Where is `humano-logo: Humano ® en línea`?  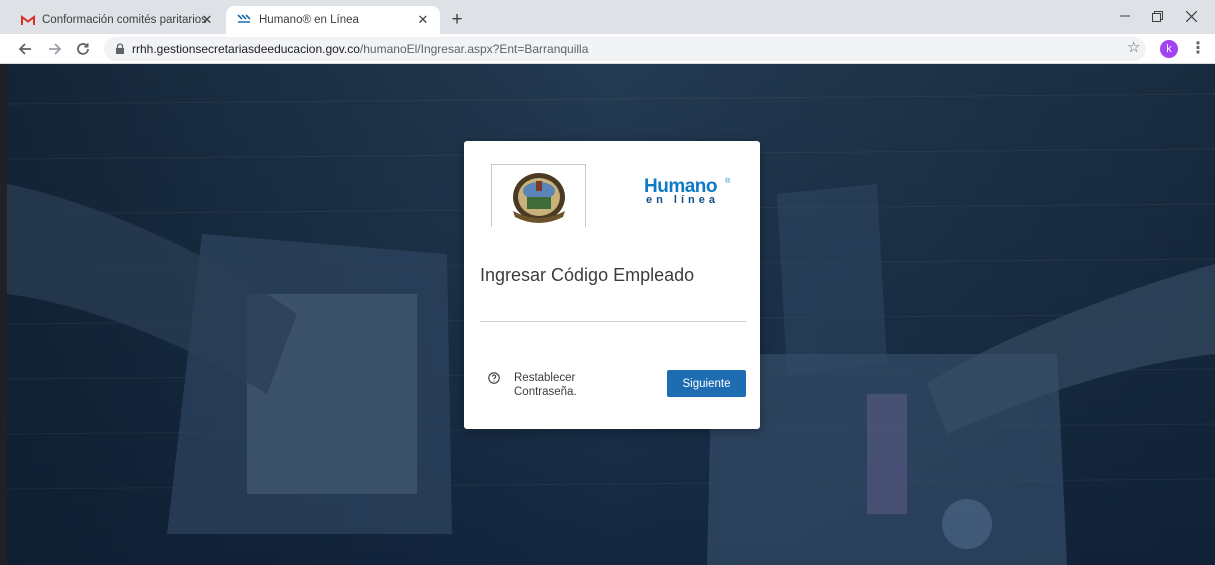 humano-logo: Humano ® en línea is located at coordinates (689, 191).